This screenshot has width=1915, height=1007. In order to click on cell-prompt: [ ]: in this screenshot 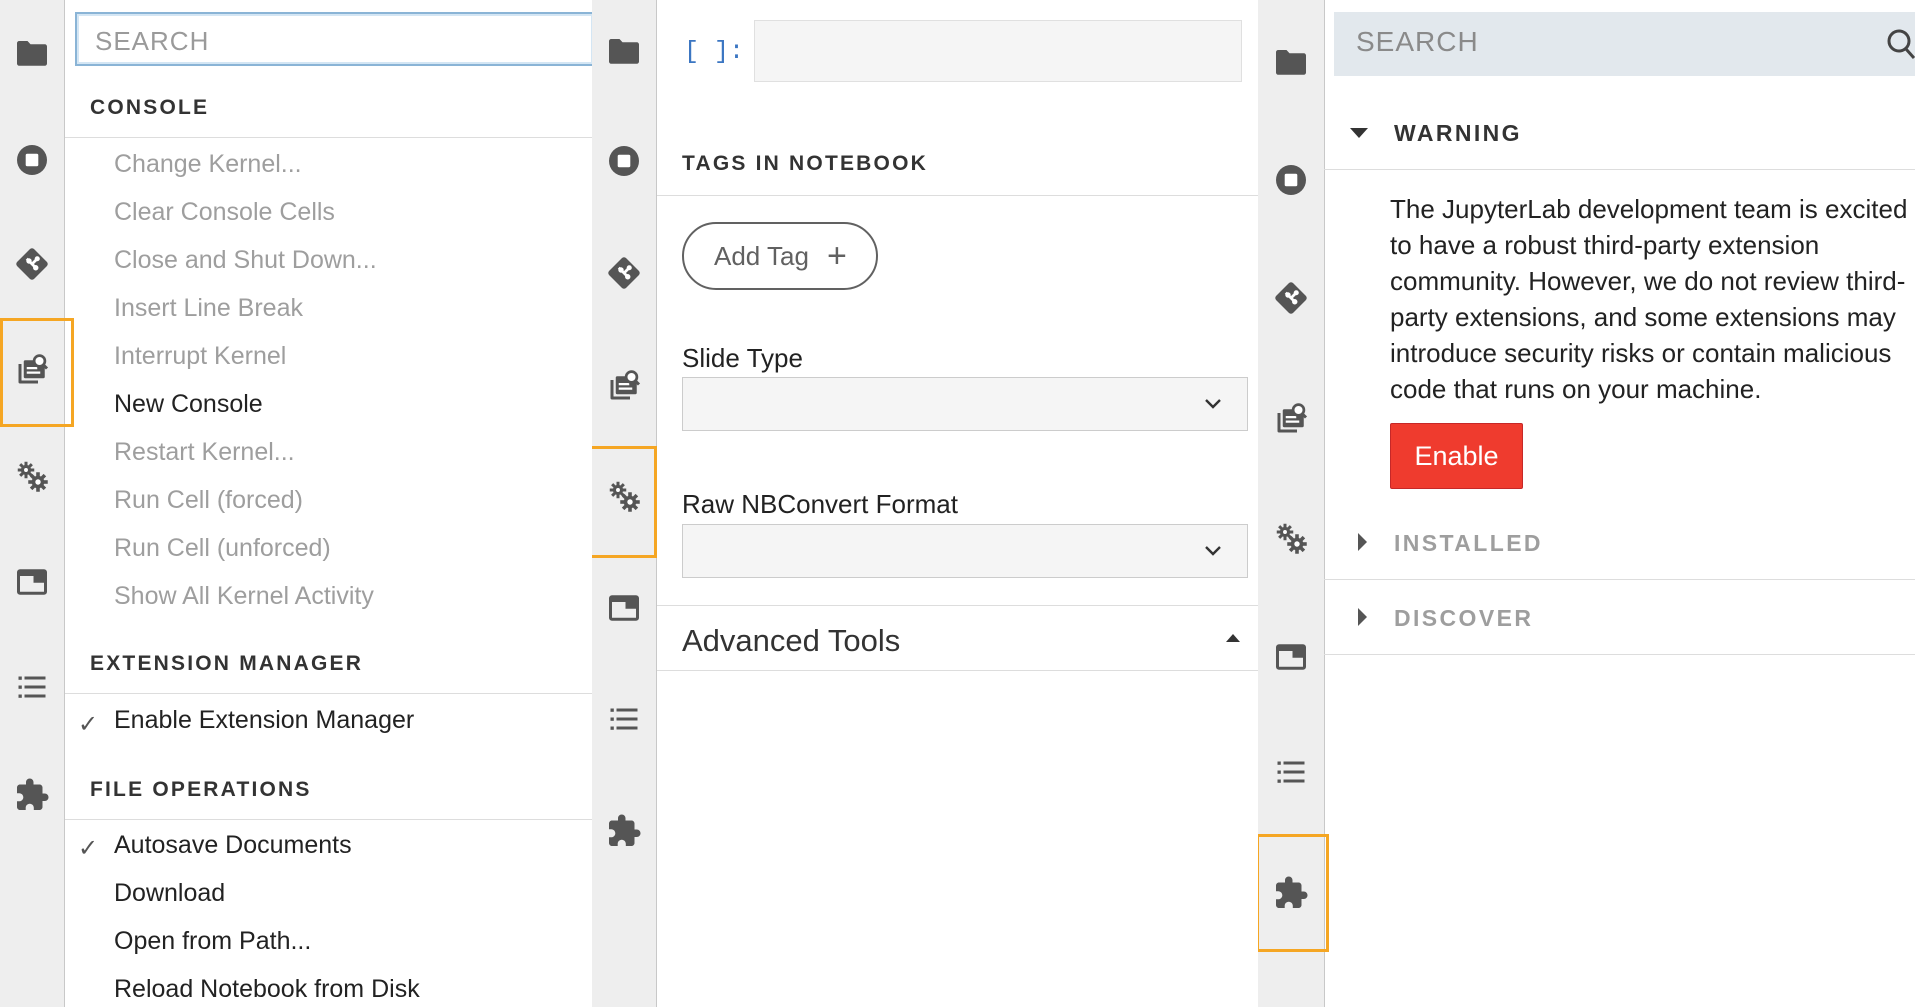, I will do `click(714, 51)`.